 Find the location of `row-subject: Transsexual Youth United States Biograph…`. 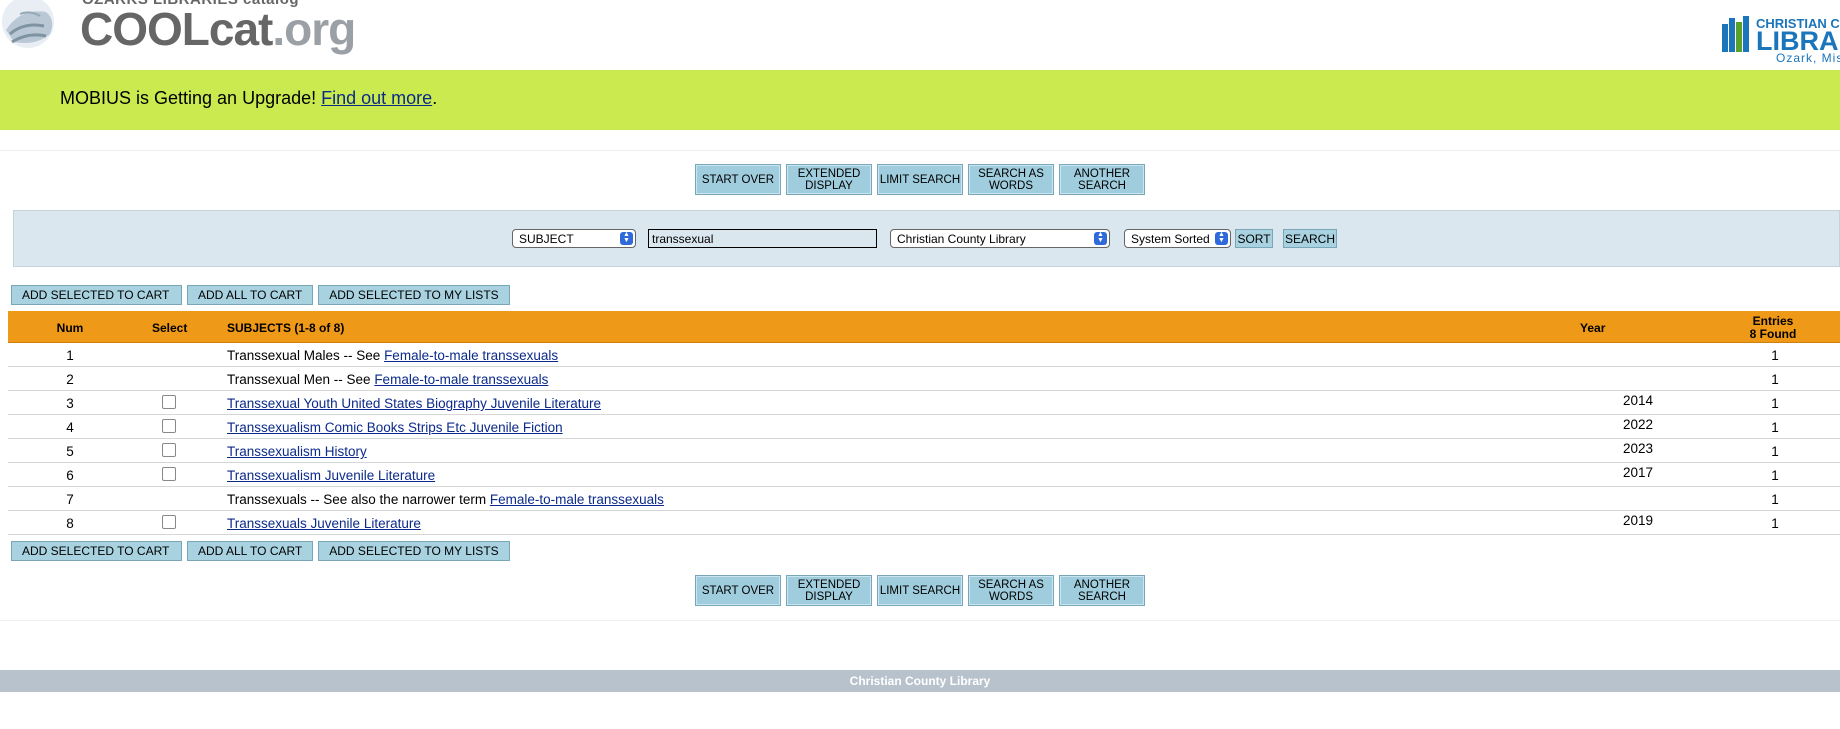

row-subject: Transsexual Youth United States Biograph… is located at coordinates (414, 403).